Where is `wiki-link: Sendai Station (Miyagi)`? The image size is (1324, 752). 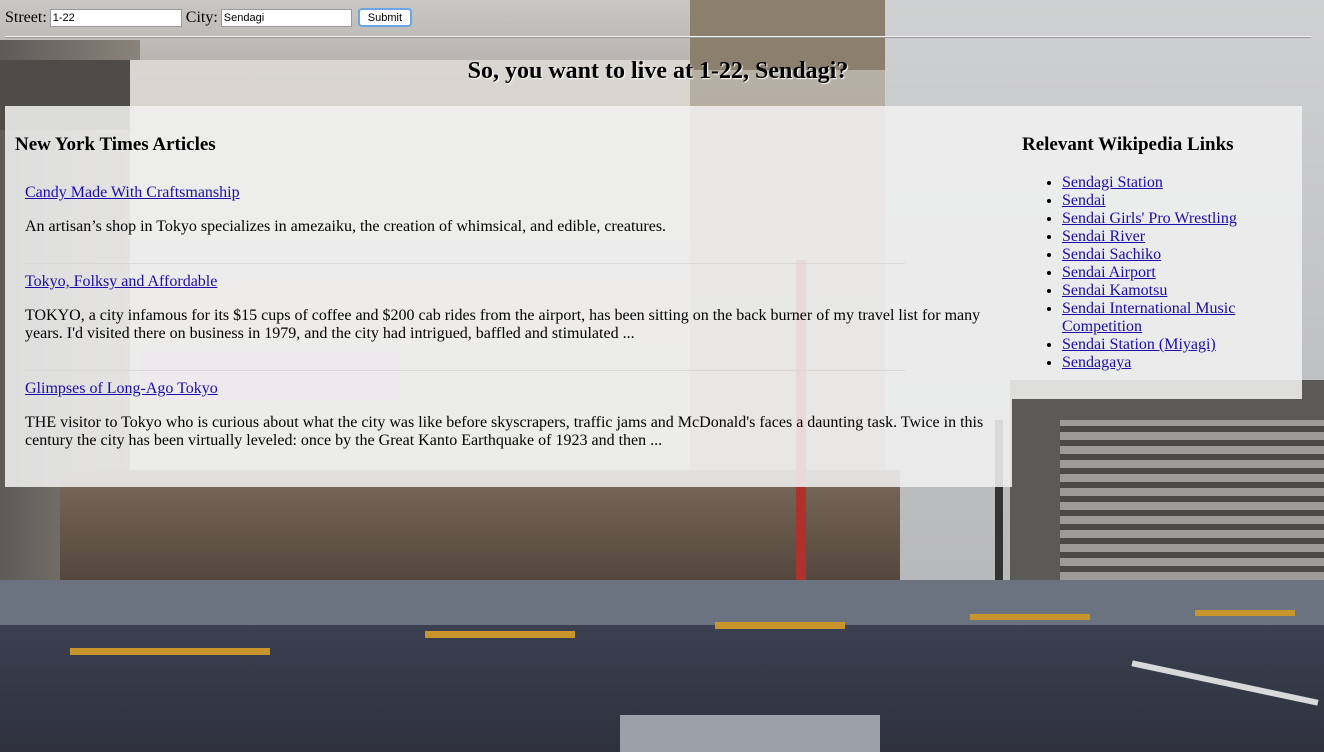
wiki-link: Sendai Station (Miyagi) is located at coordinates (1139, 344).